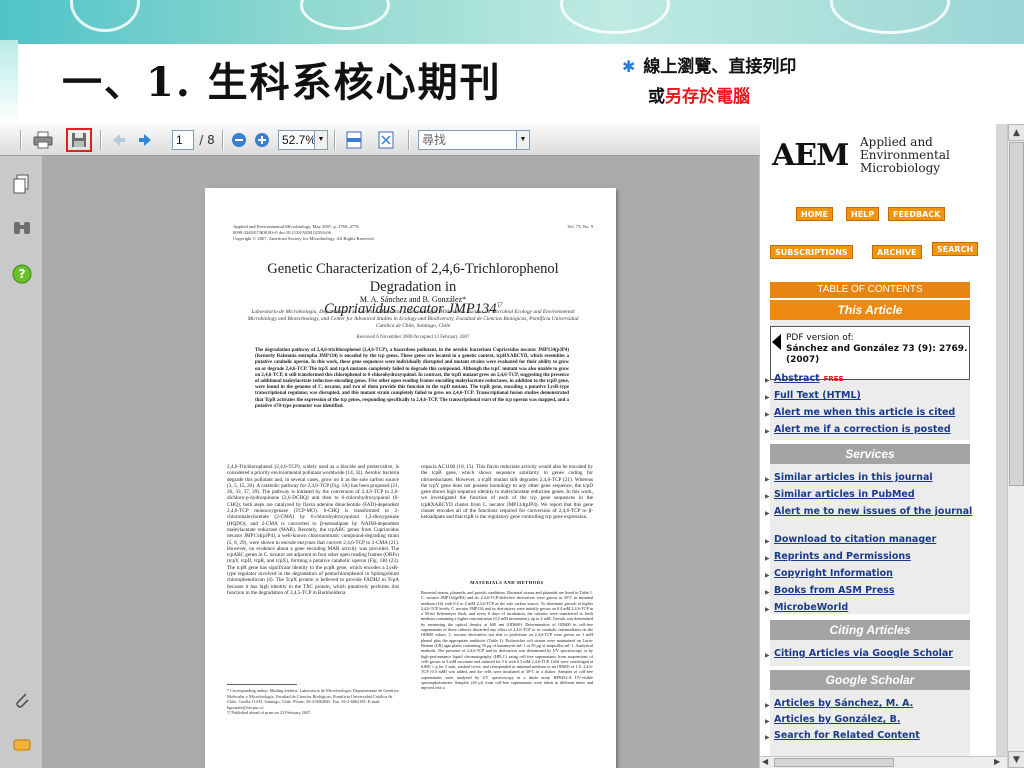  What do you see at coordinates (386, 140) in the screenshot?
I see `fit-page-icon` at bounding box center [386, 140].